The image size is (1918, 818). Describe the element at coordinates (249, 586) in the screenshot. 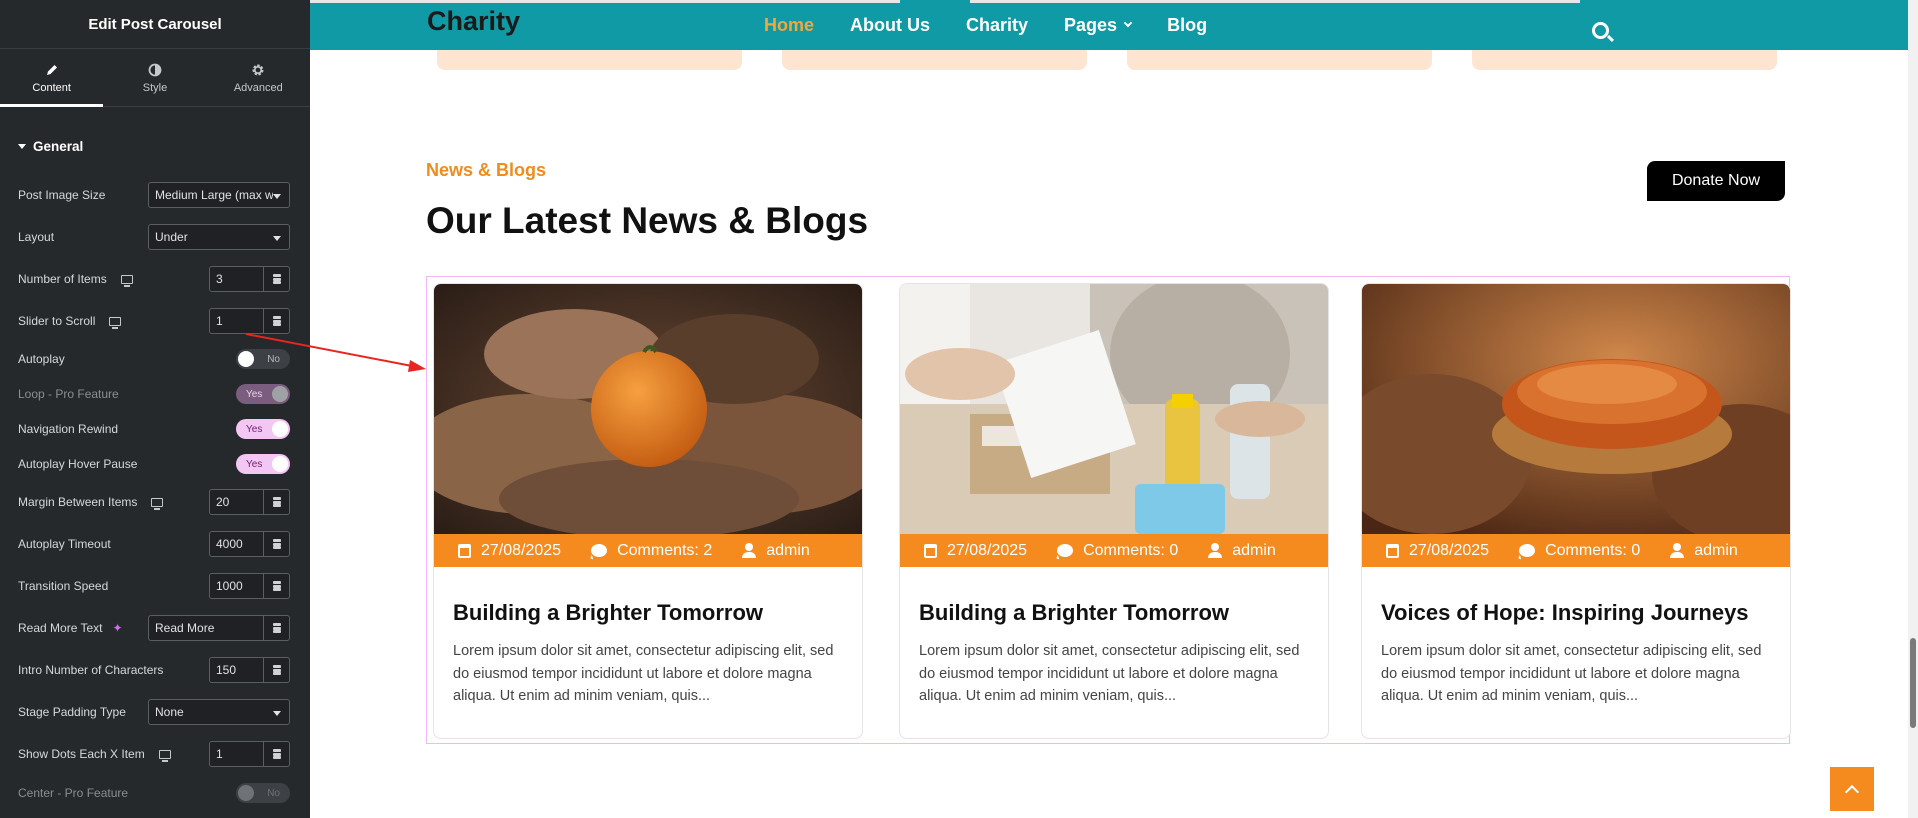

I see `transition-speed-input: 1000` at that location.